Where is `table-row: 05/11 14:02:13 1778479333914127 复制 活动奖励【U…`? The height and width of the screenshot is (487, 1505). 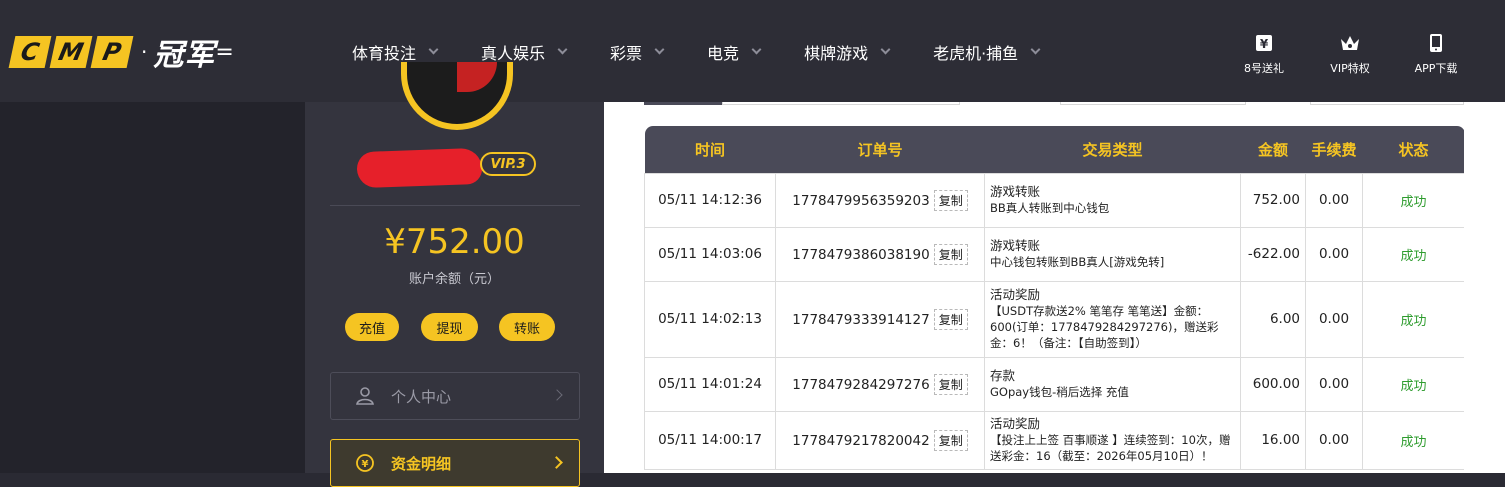
table-row: 05/11 14:02:13 1778479333914127 复制 活动奖励【U… is located at coordinates (1054, 319).